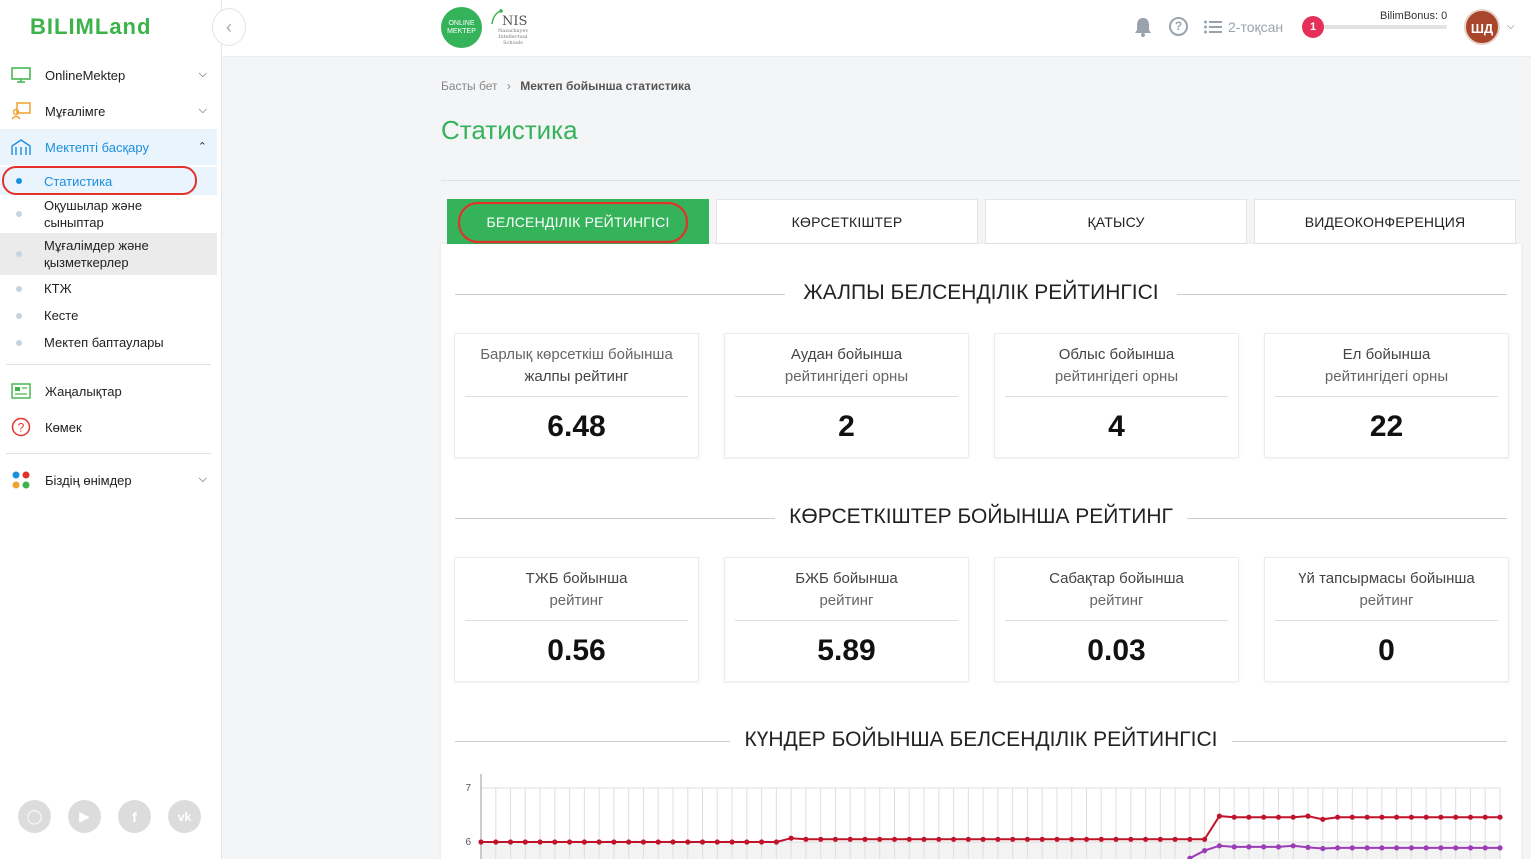  Describe the element at coordinates (63, 427) in the screenshot. I see `sidebar-item-label: Көмек` at that location.